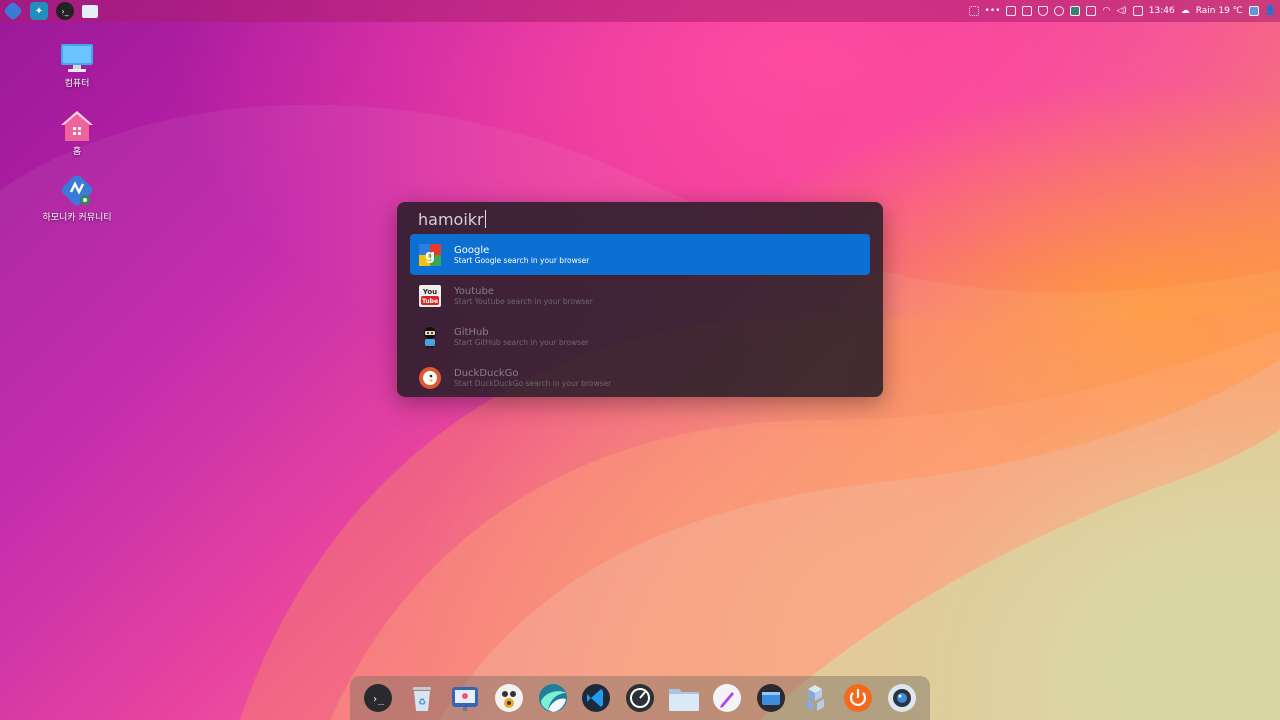  What do you see at coordinates (522, 260) in the screenshot?
I see `result-description: Start Google search in your browser` at bounding box center [522, 260].